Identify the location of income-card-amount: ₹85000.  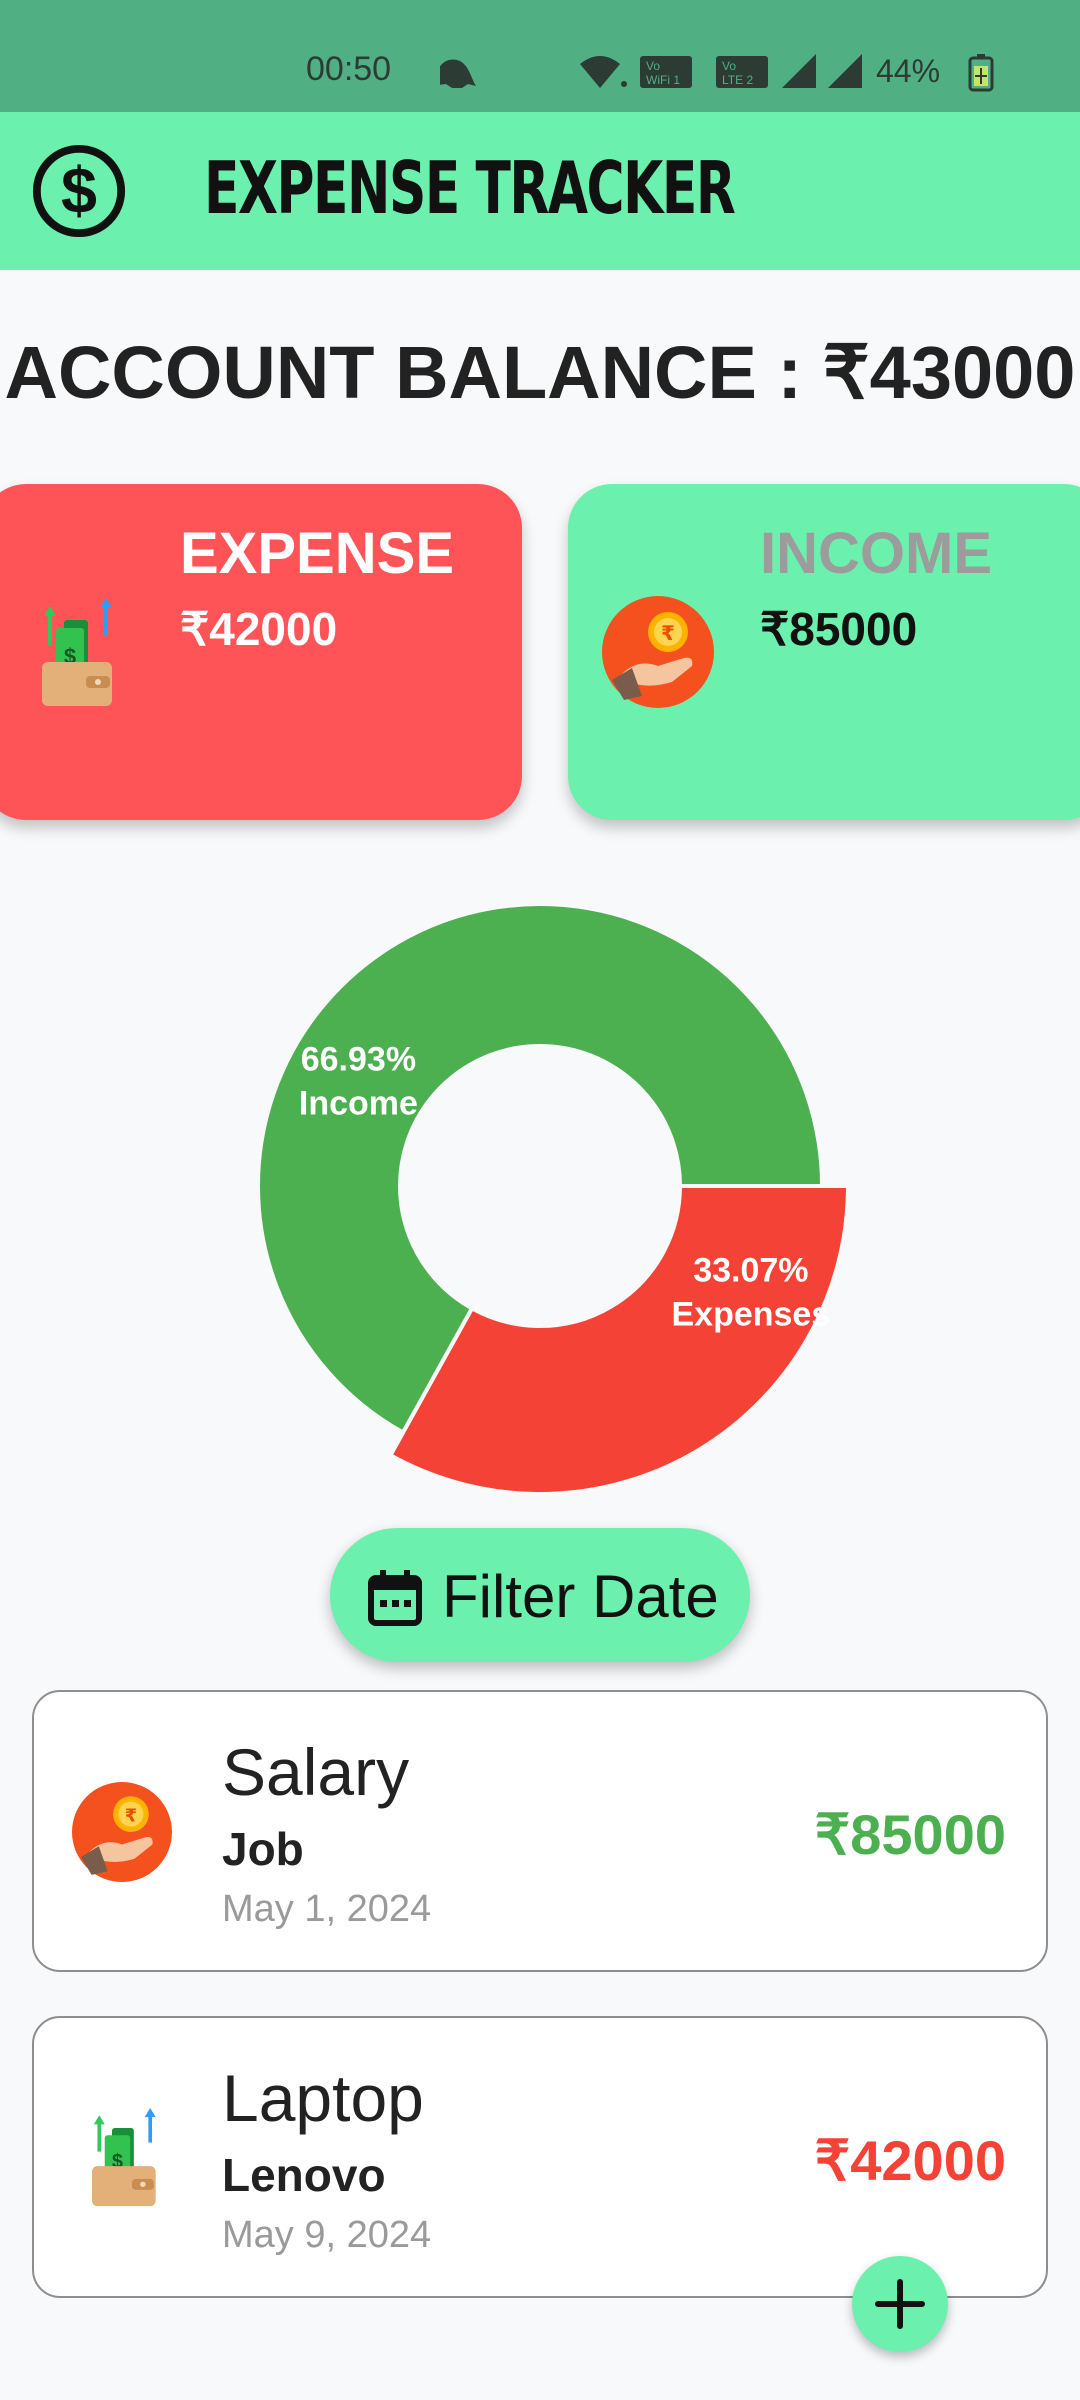
(839, 629).